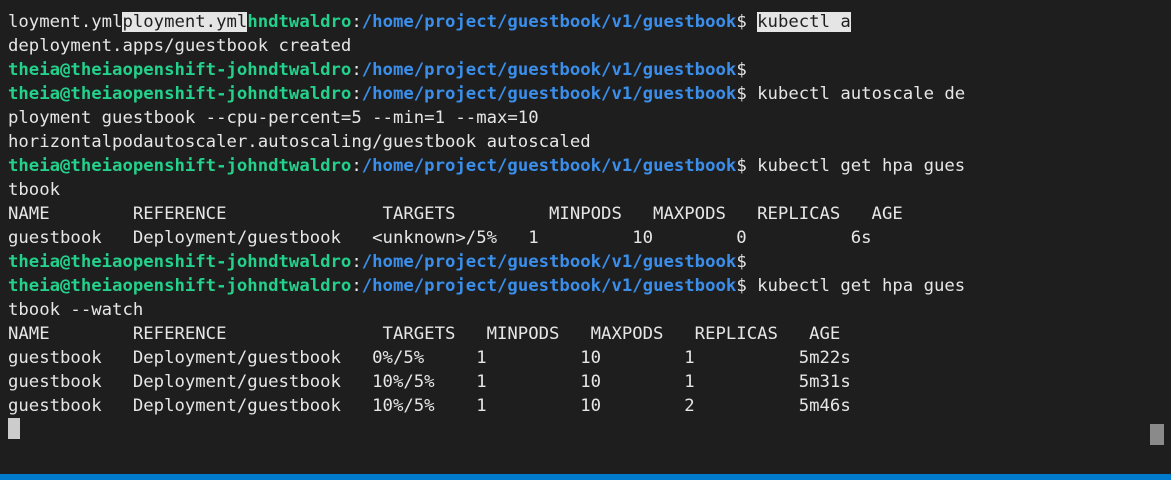  Describe the element at coordinates (299, 22) in the screenshot. I see `prompt-user: hndtwaldro` at that location.